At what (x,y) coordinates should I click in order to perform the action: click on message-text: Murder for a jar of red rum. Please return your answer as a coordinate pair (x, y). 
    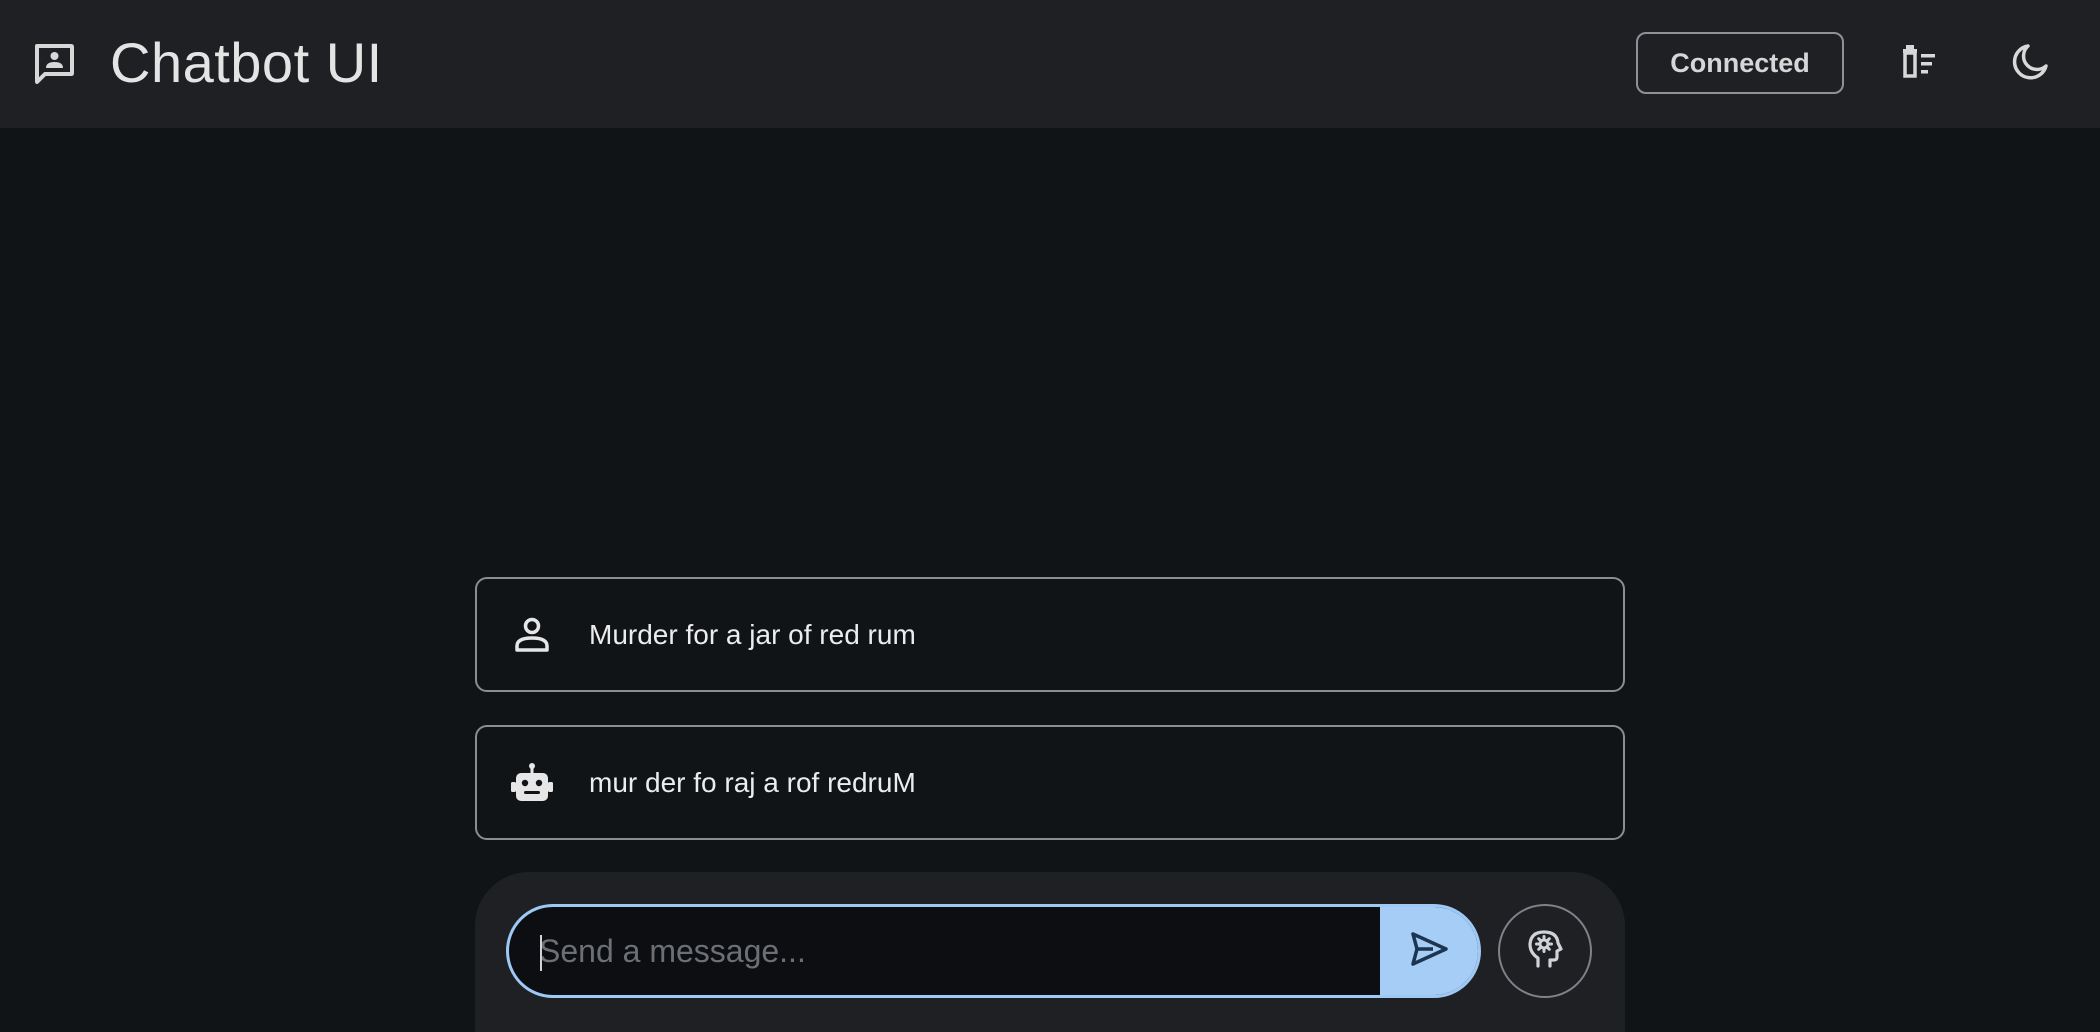
    Looking at the image, I should click on (752, 634).